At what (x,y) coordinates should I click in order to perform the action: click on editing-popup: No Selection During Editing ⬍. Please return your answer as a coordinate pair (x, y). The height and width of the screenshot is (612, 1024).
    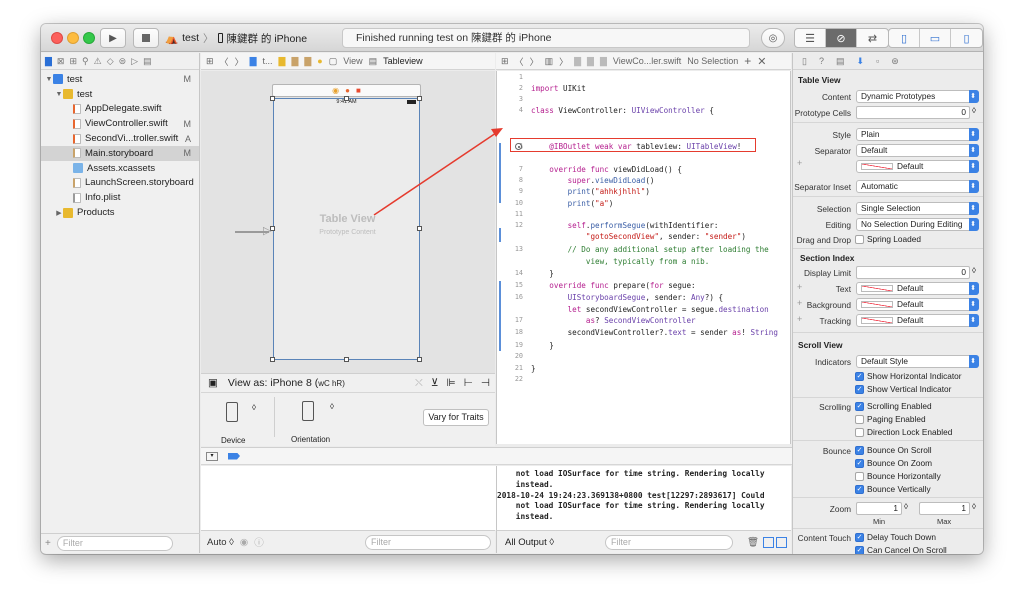
    Looking at the image, I should click on (917, 224).